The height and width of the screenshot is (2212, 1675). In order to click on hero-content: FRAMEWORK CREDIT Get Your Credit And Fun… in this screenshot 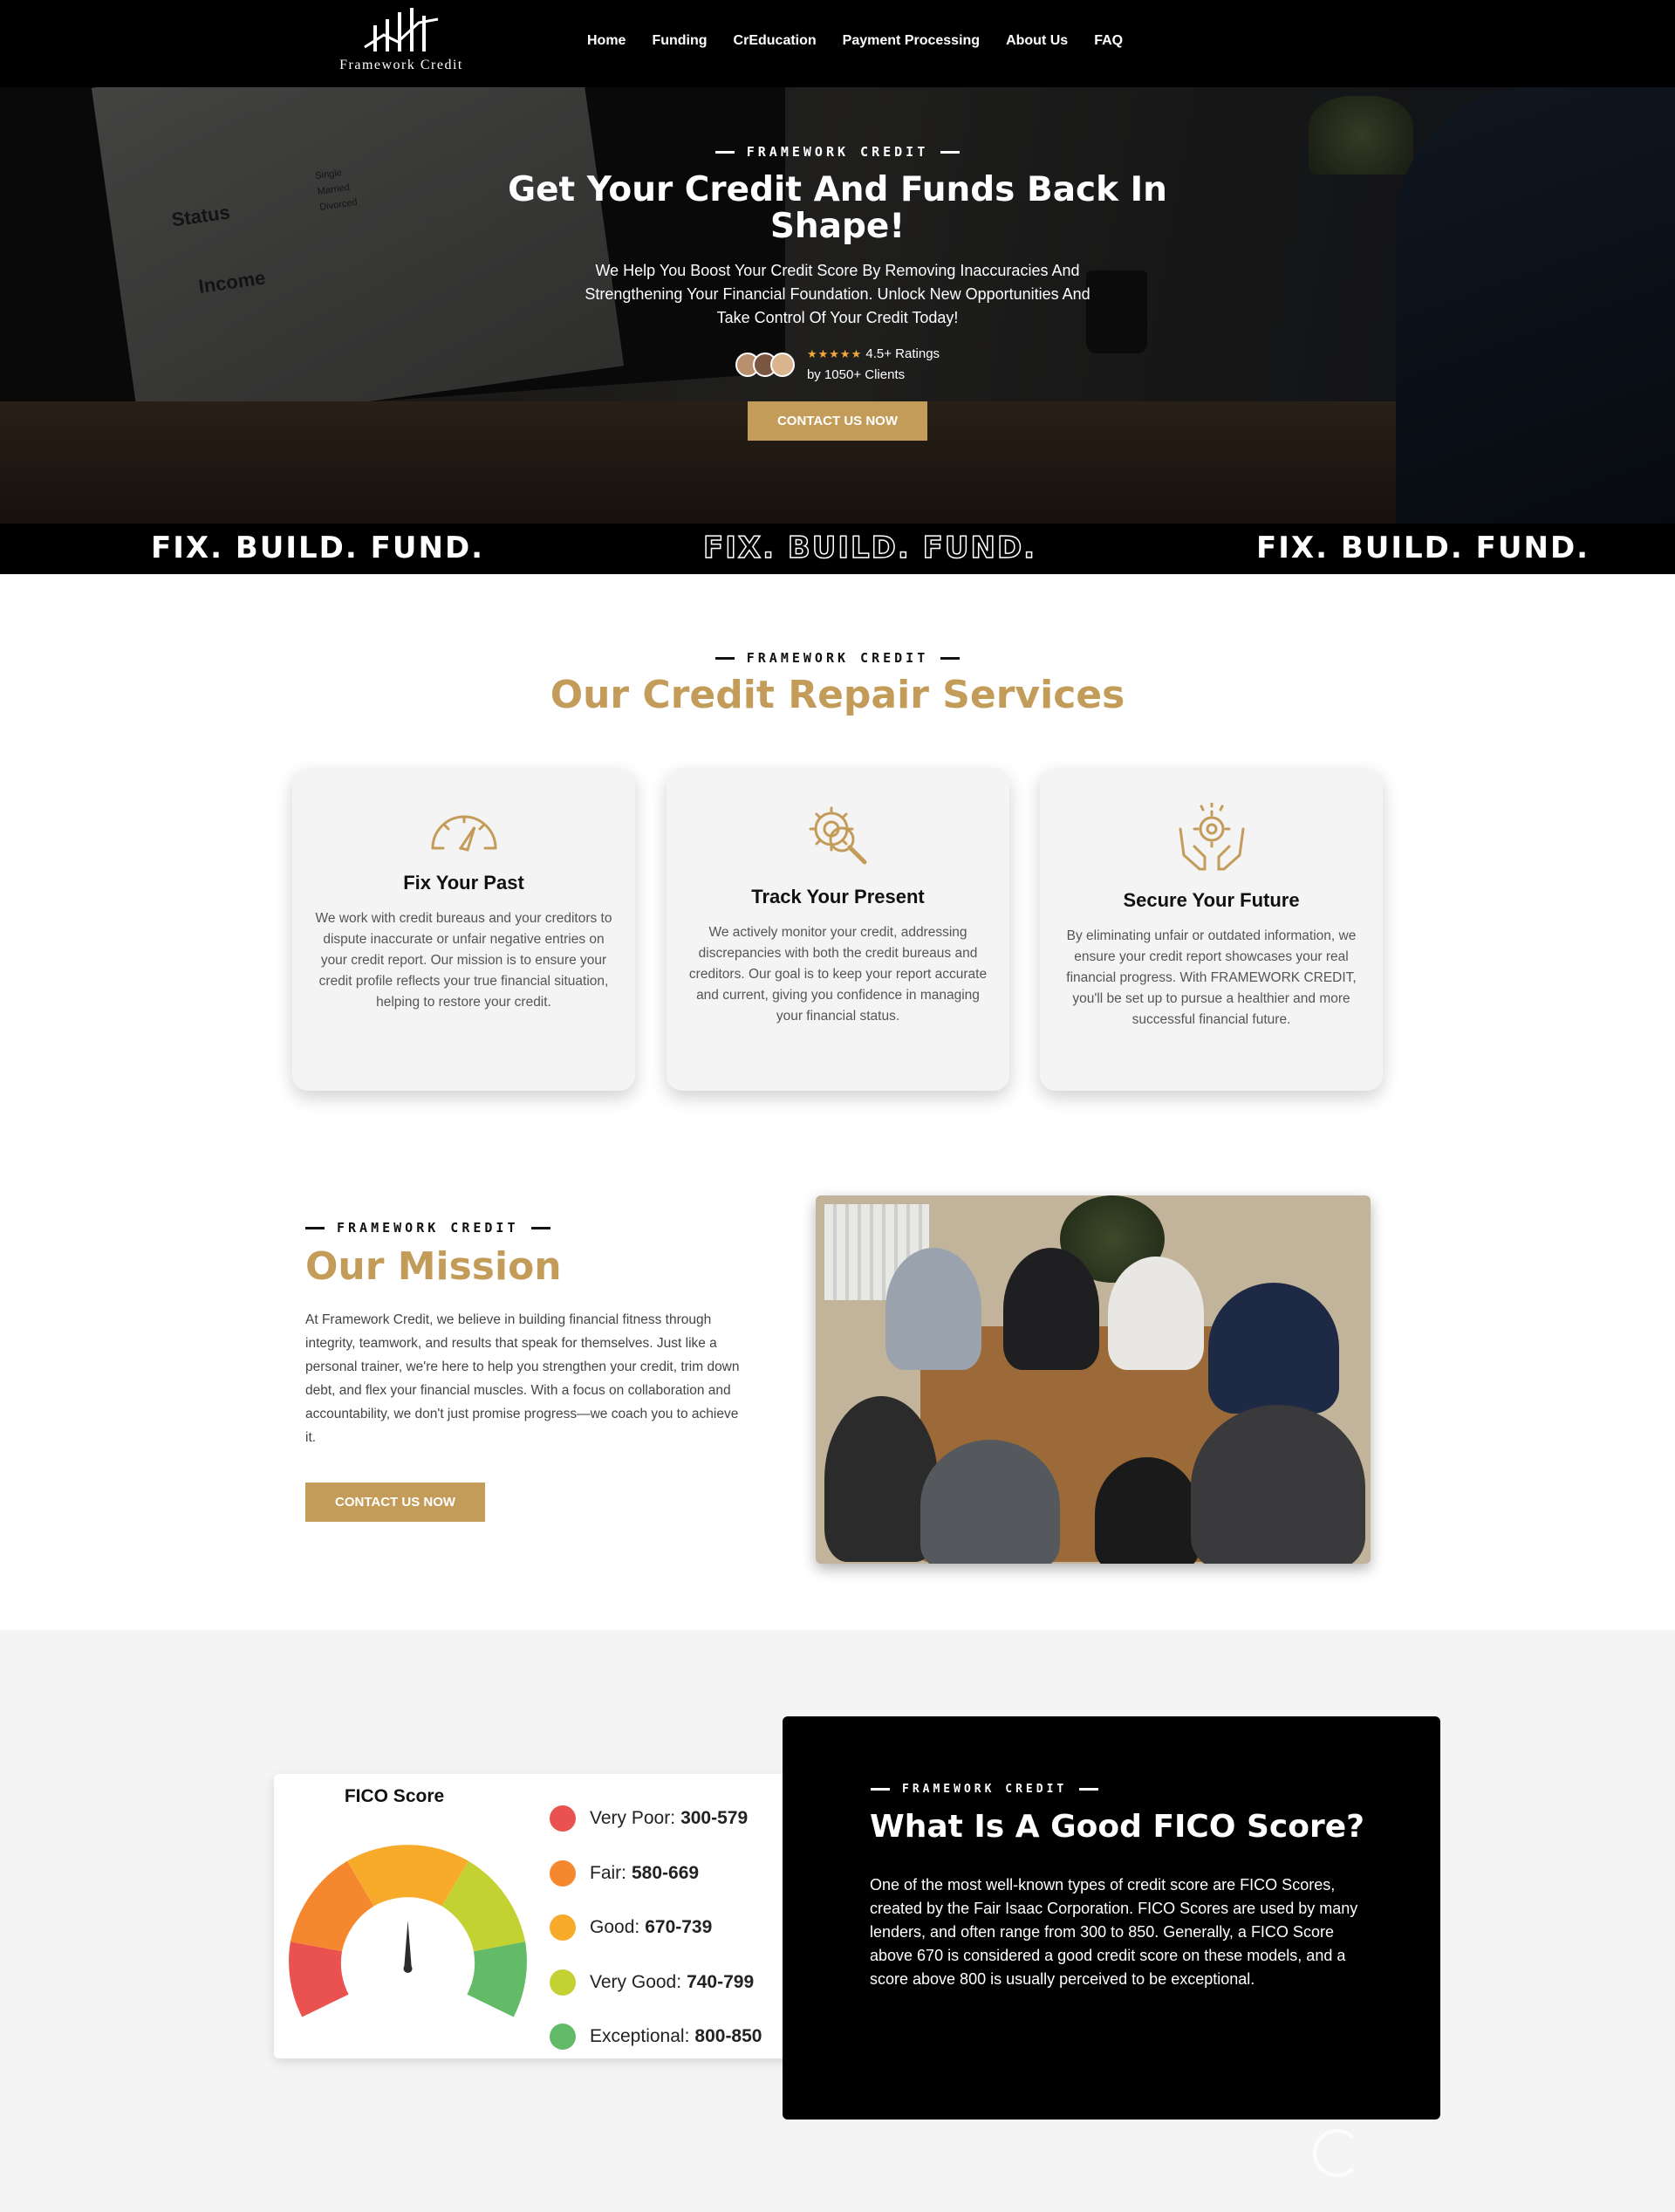, I will do `click(837, 292)`.